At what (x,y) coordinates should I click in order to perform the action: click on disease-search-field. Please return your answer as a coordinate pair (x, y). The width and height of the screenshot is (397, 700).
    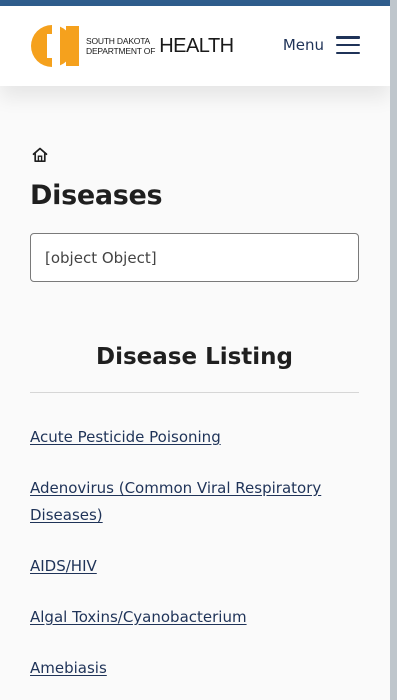
    Looking at the image, I should click on (194, 257).